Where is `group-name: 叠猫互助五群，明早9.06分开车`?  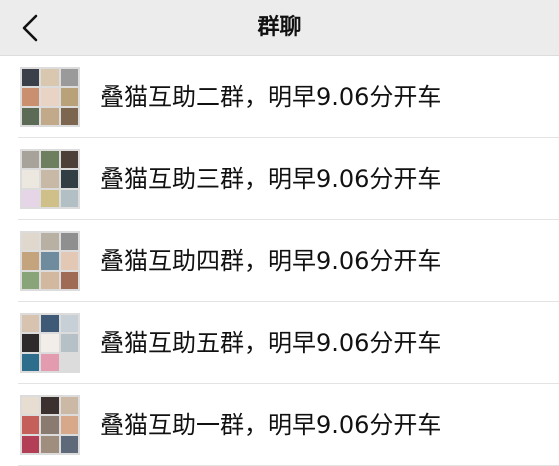 group-name: 叠猫互助五群，明早9.06分开车 is located at coordinates (271, 343).